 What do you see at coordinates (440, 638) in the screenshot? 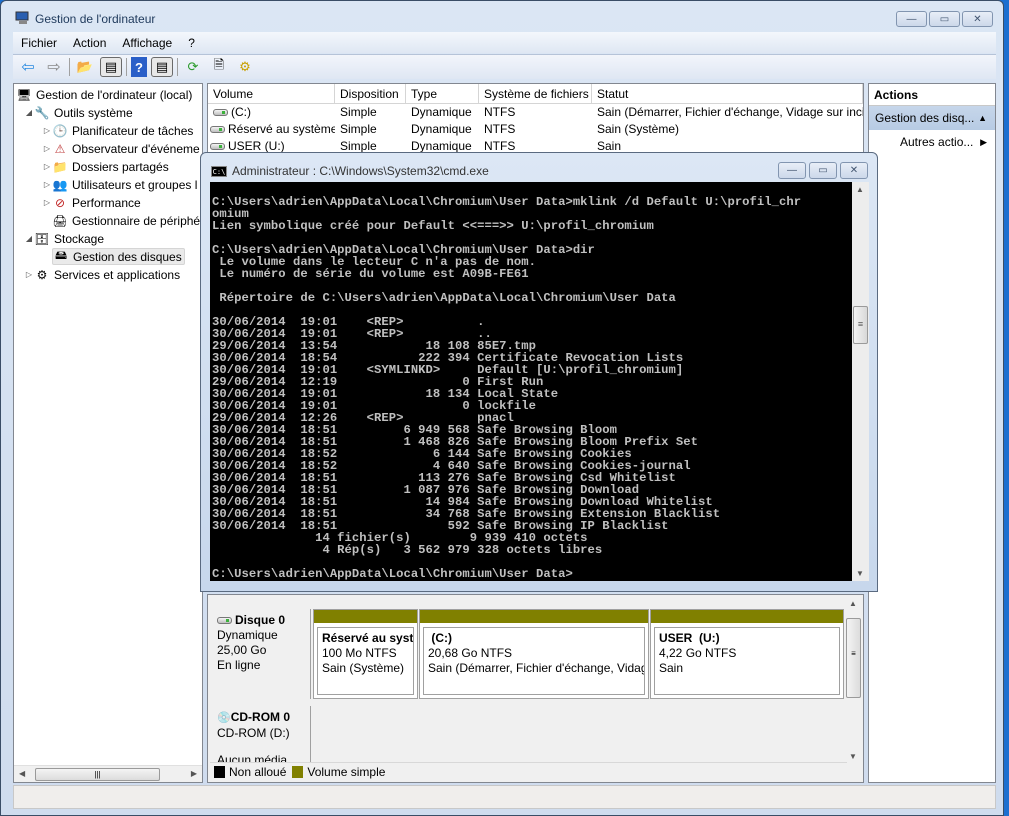
I see `partition-name: (C:)` at bounding box center [440, 638].